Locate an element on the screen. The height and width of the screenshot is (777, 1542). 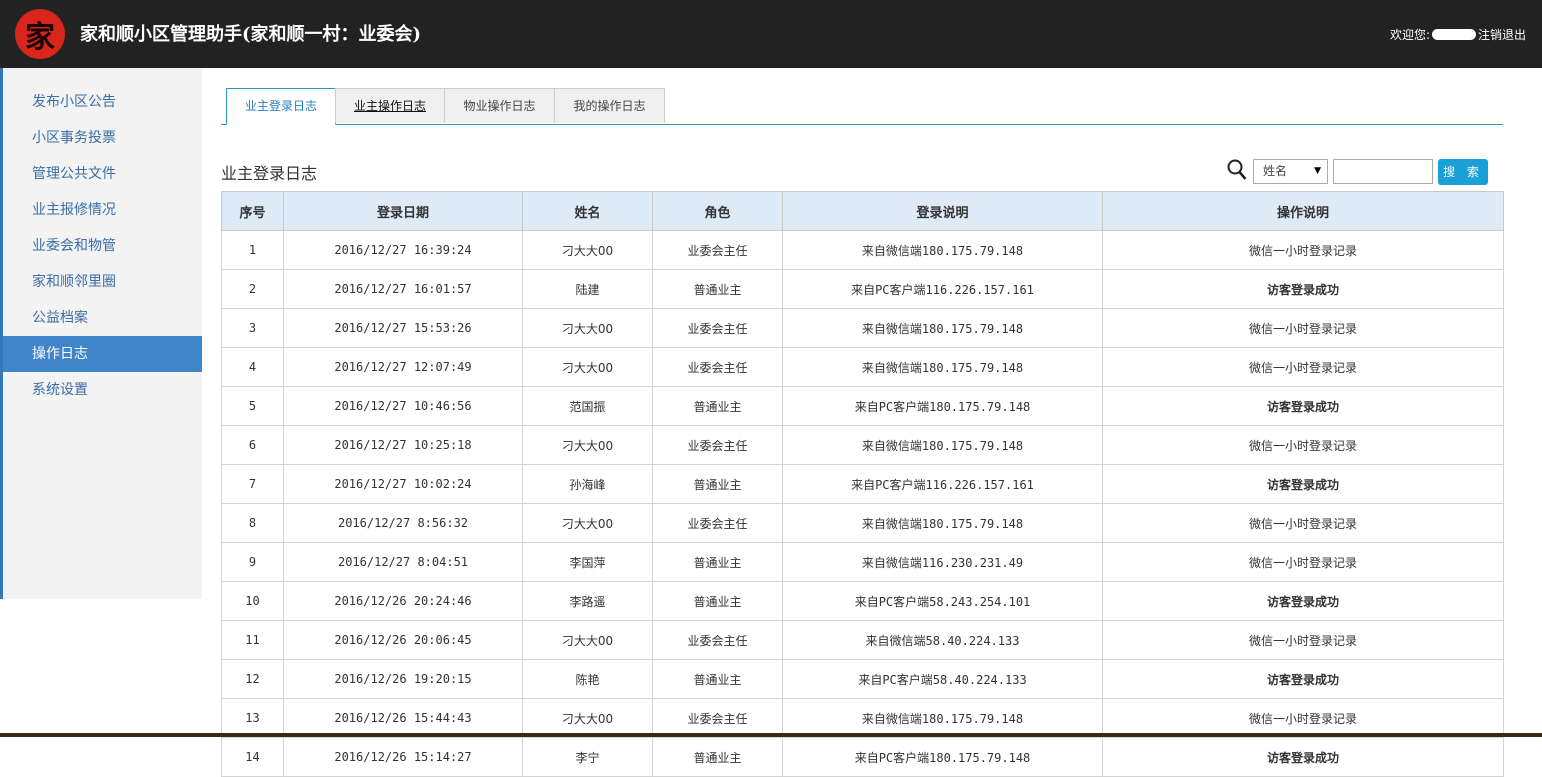
cell-index: 4 is located at coordinates (252, 367).